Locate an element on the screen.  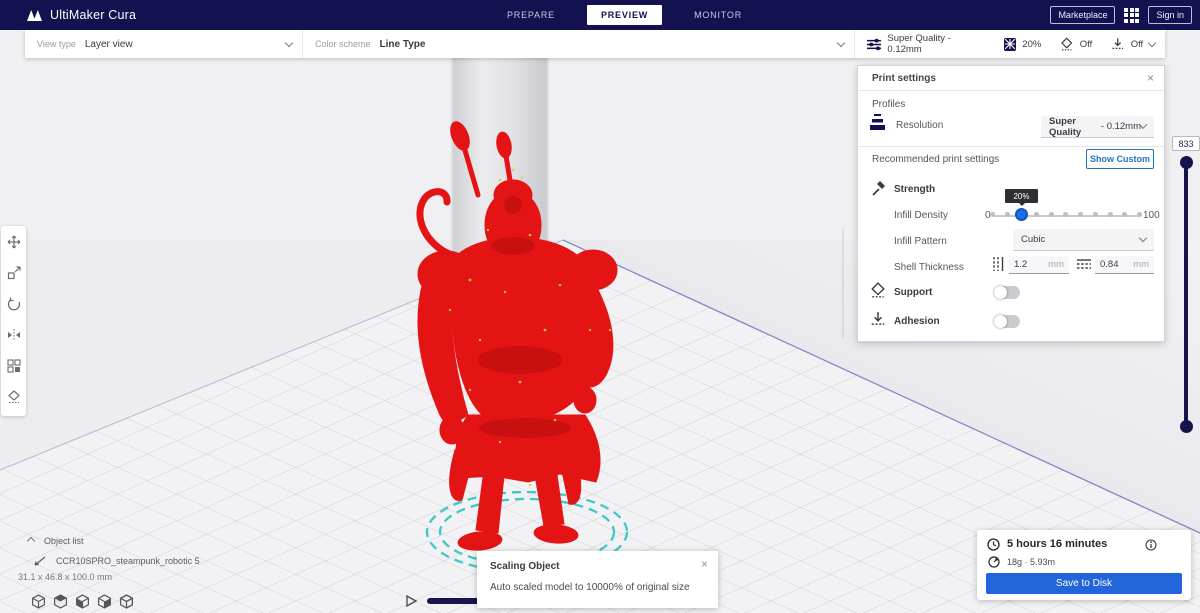
top-bottom-thickness-icon is located at coordinates (1084, 264).